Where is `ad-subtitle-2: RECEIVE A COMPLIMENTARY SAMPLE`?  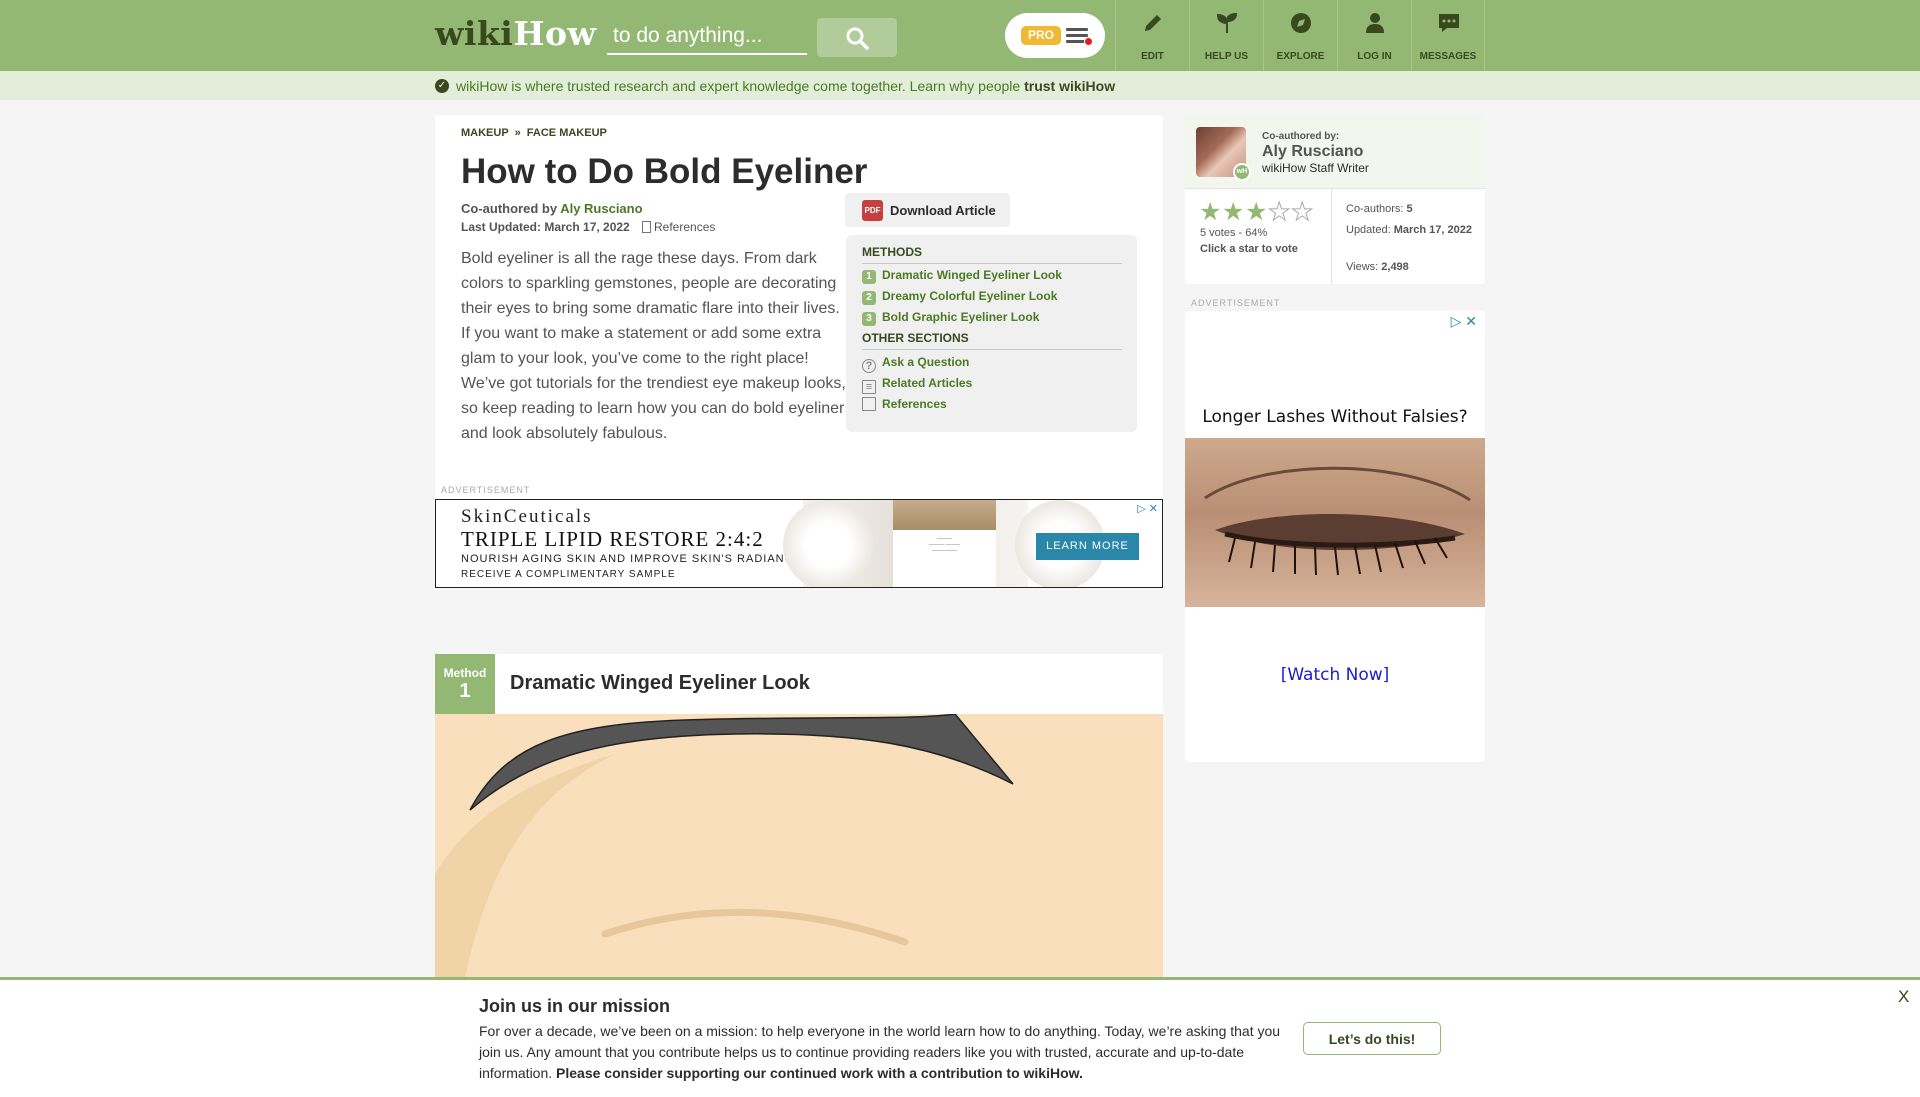 ad-subtitle-2: RECEIVE A COMPLIMENTARY SAMPLE is located at coordinates (568, 574).